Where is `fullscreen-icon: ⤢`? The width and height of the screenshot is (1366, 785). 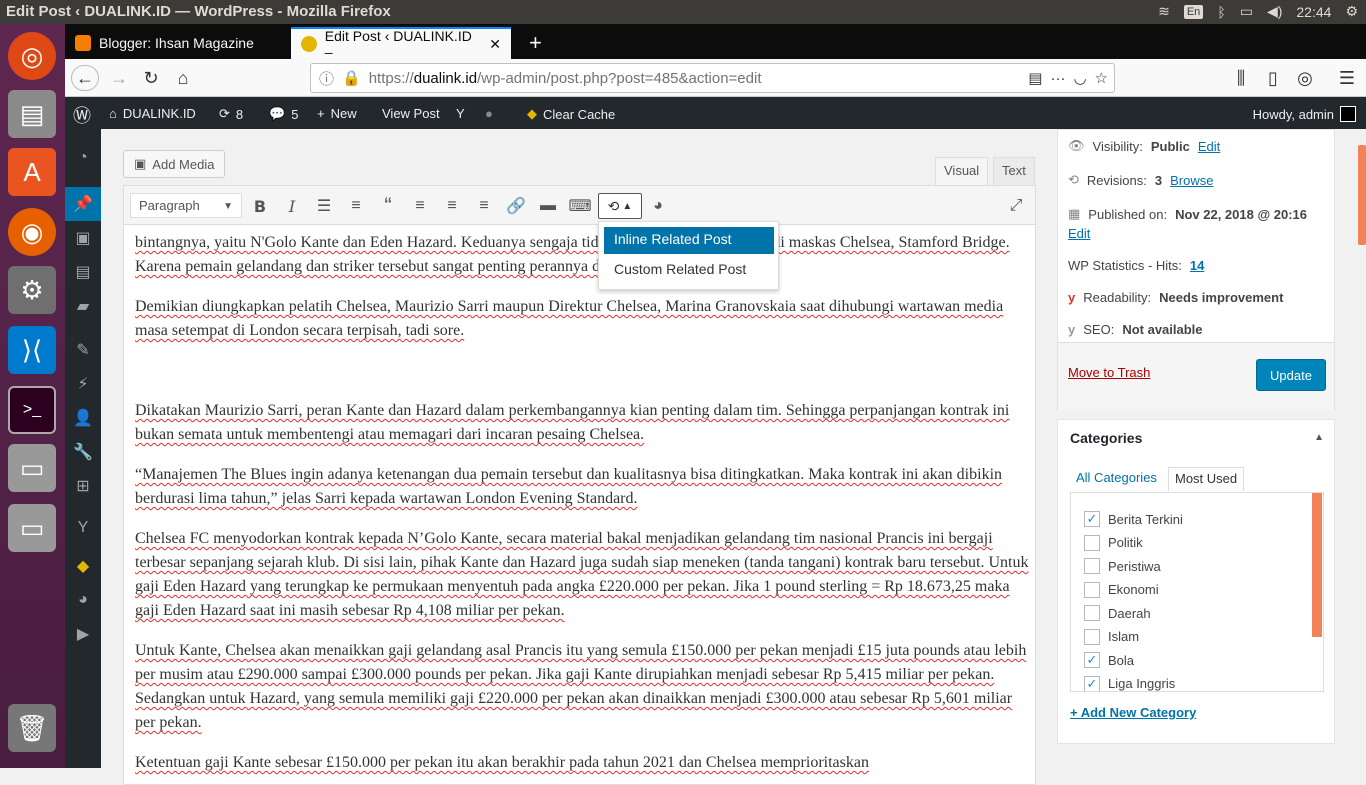 fullscreen-icon: ⤢ is located at coordinates (1016, 206).